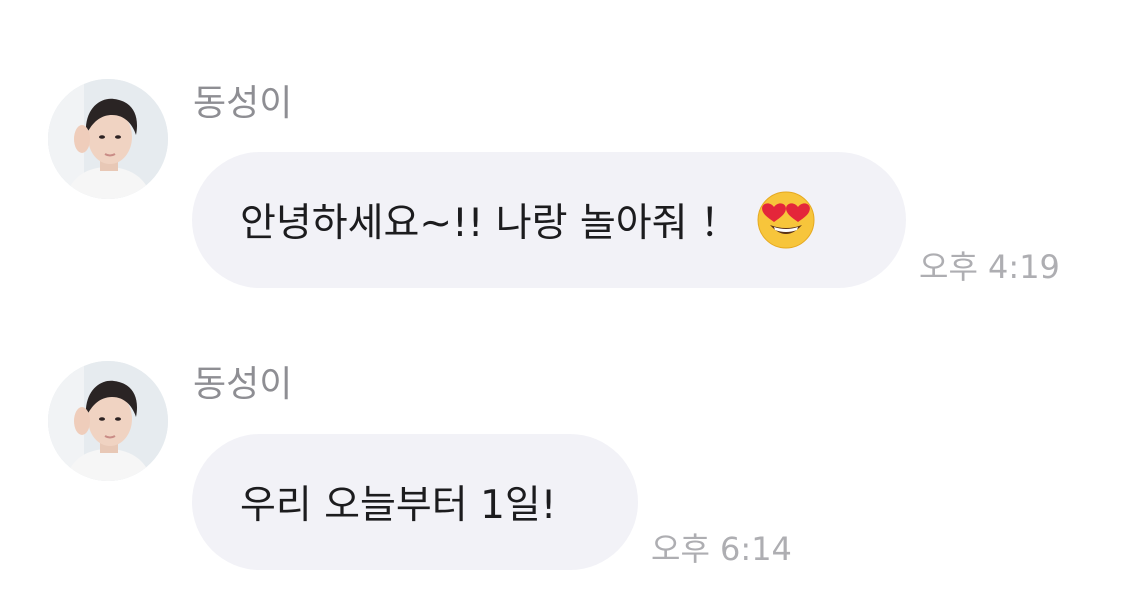  I want to click on message-timestamp: 오후 6:14, so click(721, 549).